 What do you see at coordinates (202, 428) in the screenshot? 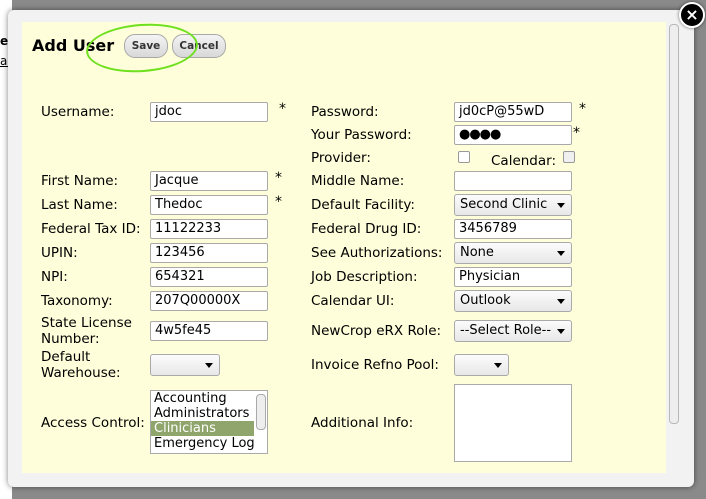
I see `list-item: Clinicians` at bounding box center [202, 428].